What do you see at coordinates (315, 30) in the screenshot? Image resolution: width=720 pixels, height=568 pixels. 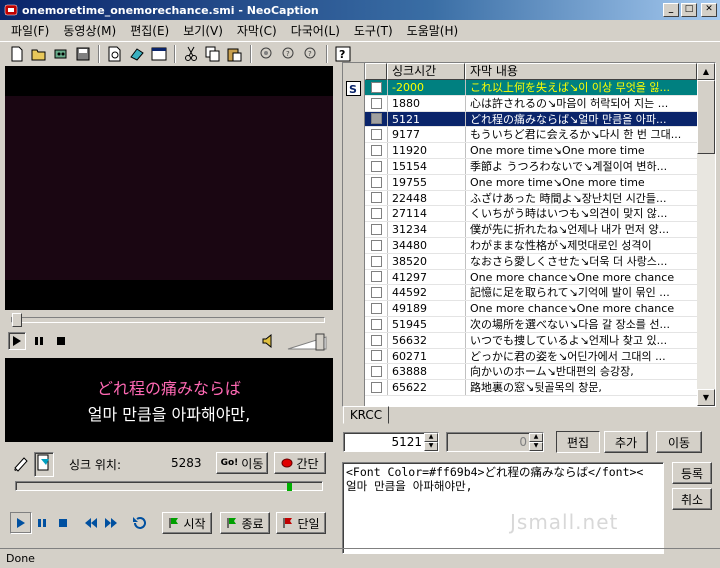 I see `menu-language: 다국어(L)` at bounding box center [315, 30].